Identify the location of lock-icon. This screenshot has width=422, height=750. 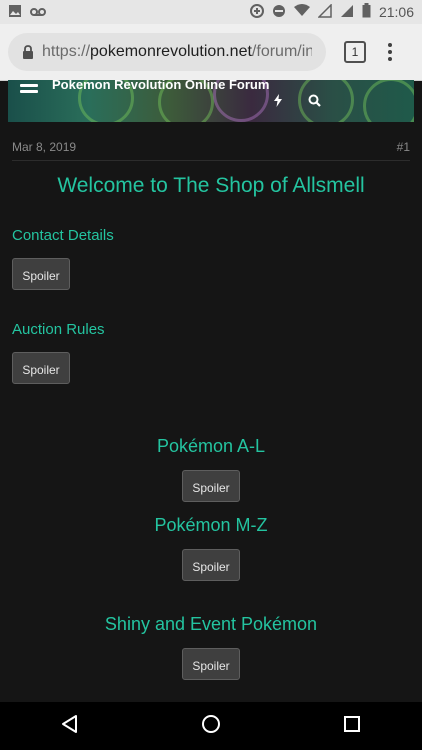
(28, 52).